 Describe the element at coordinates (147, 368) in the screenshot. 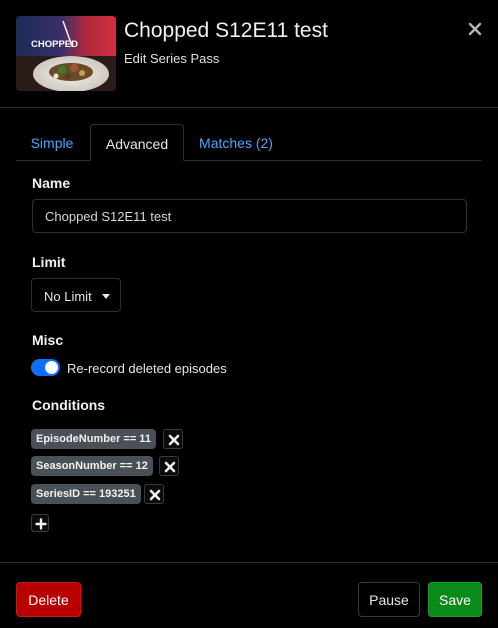

I see `rerecord-label: Re-record deleted episodes` at that location.